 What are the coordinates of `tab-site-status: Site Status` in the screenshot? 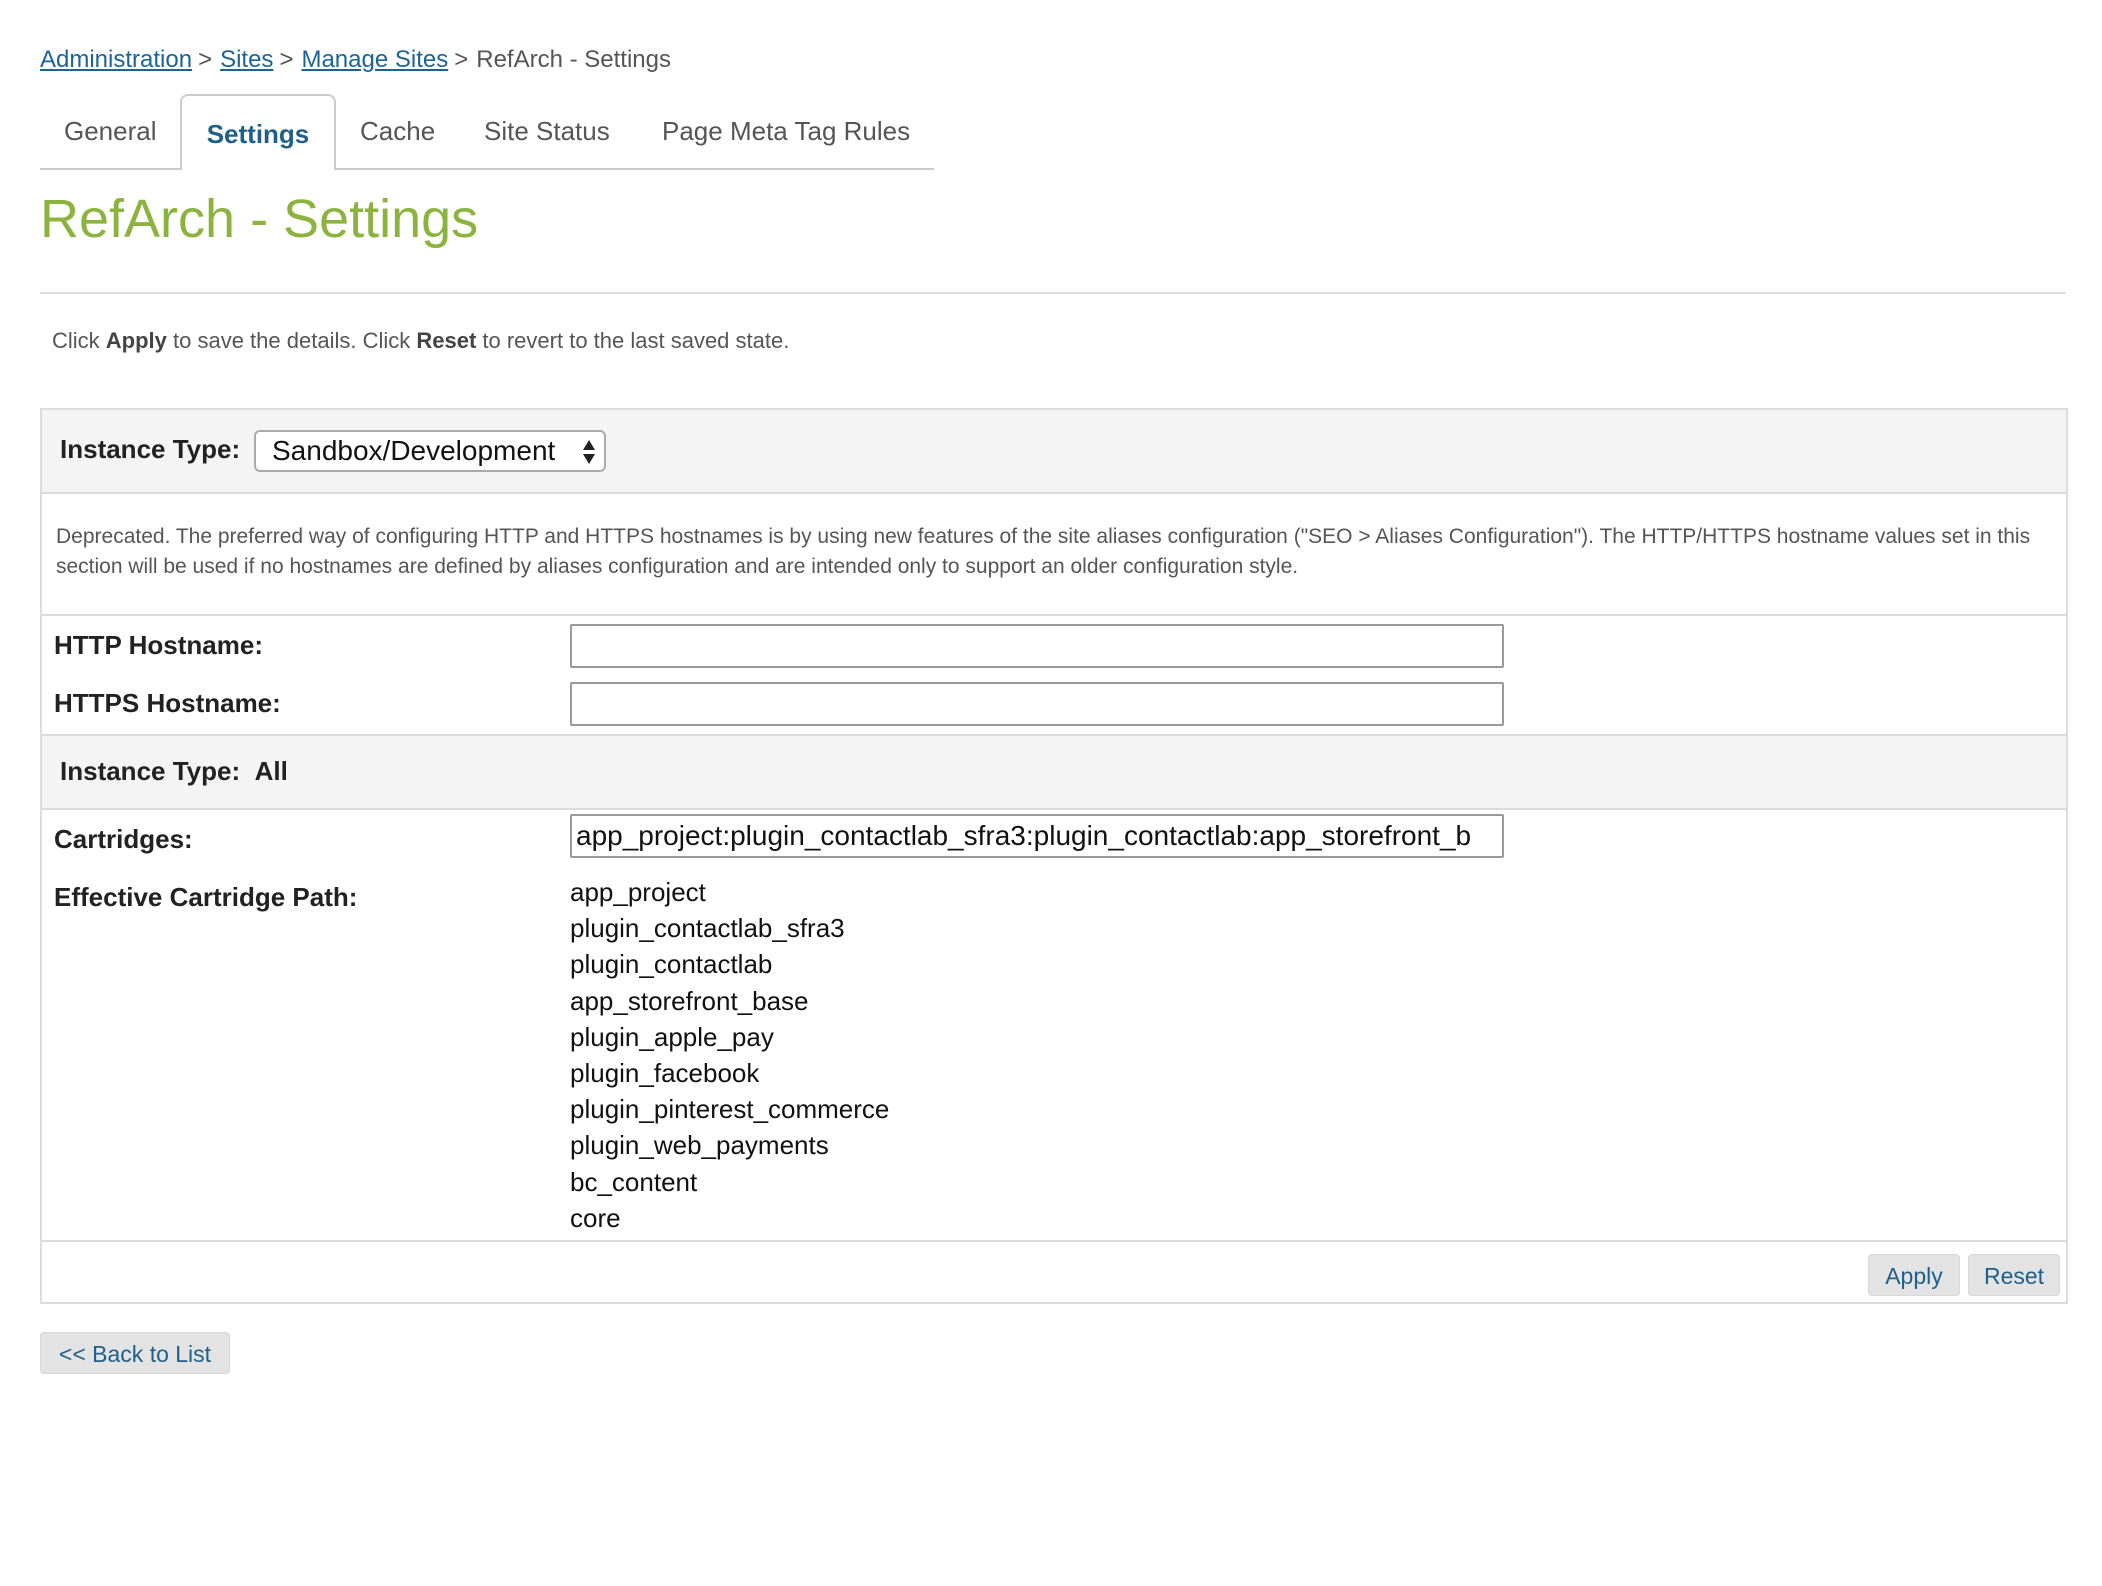 It's located at (547, 131).